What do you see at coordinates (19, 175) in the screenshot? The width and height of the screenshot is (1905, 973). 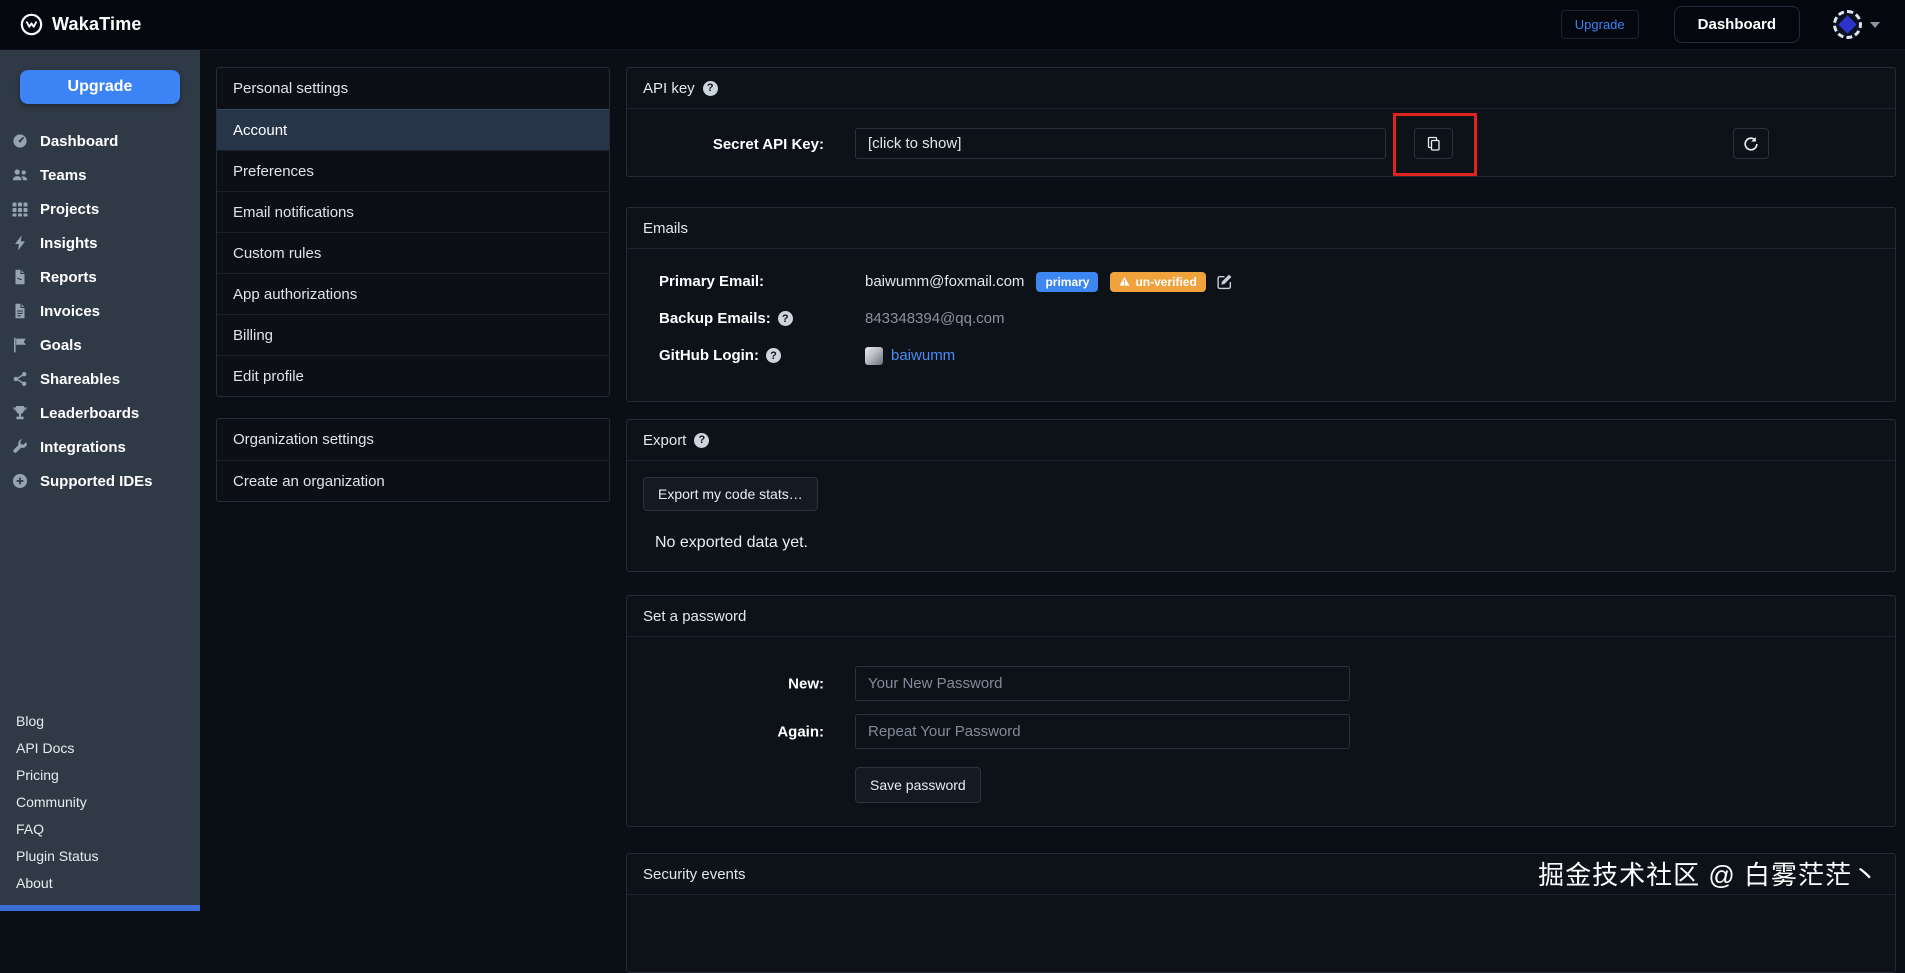 I see `teams-users-icon` at bounding box center [19, 175].